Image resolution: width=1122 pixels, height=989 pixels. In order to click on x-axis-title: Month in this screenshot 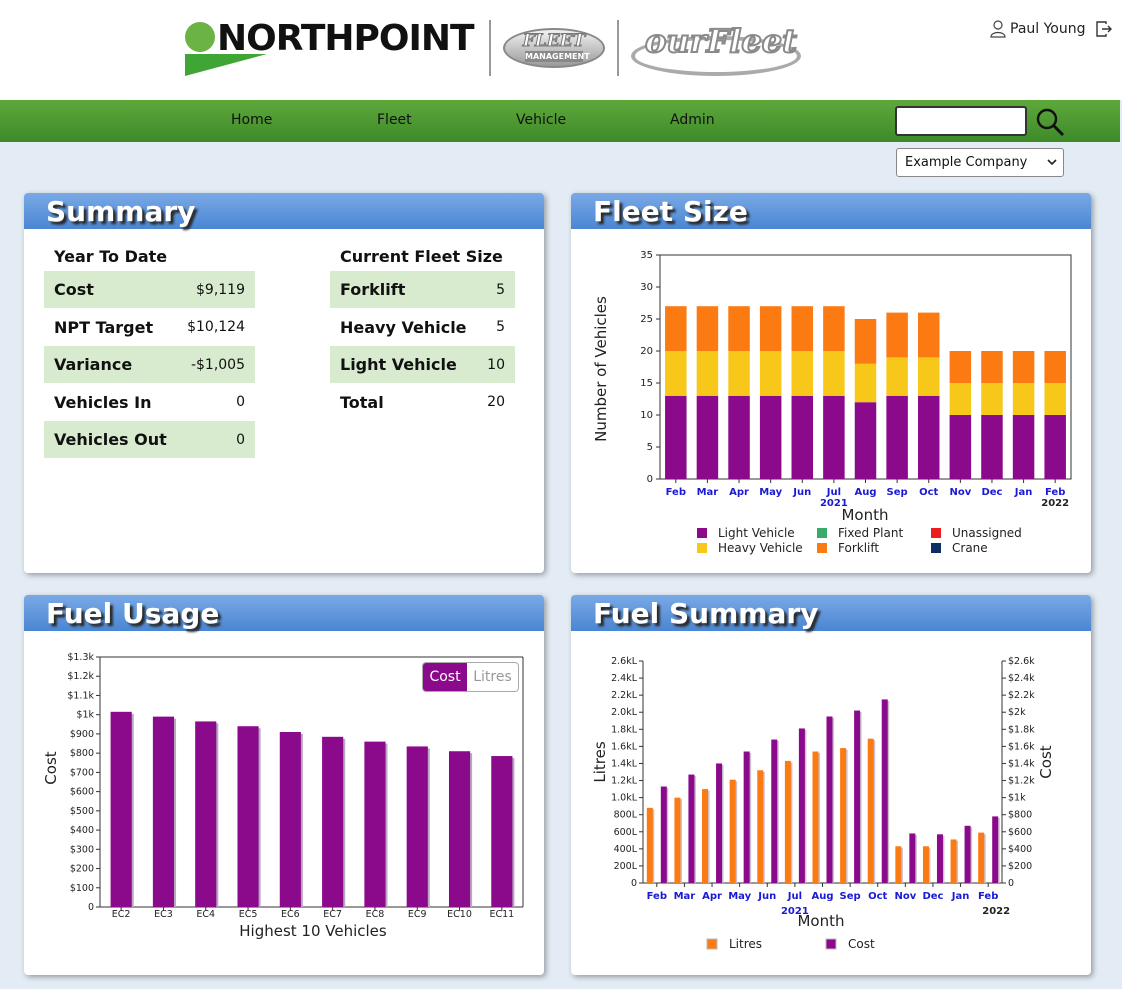, I will do `click(820, 921)`.